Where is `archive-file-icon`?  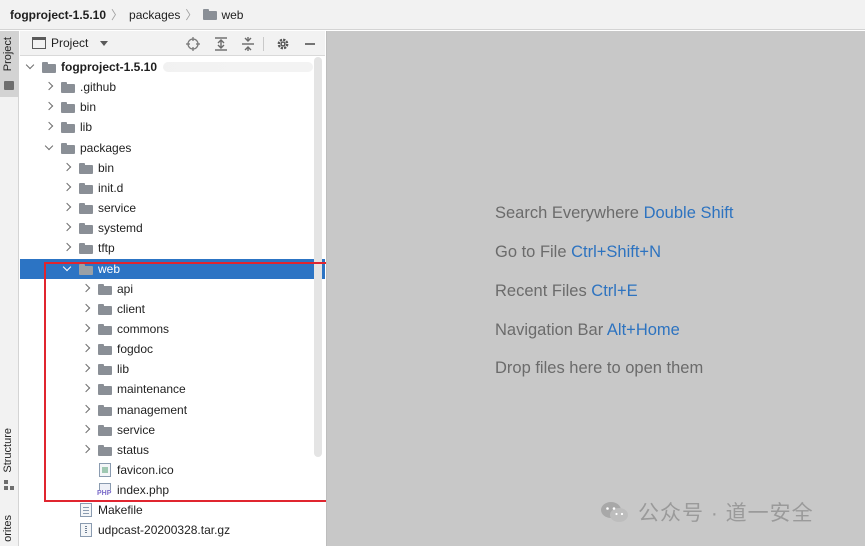 archive-file-icon is located at coordinates (86, 530).